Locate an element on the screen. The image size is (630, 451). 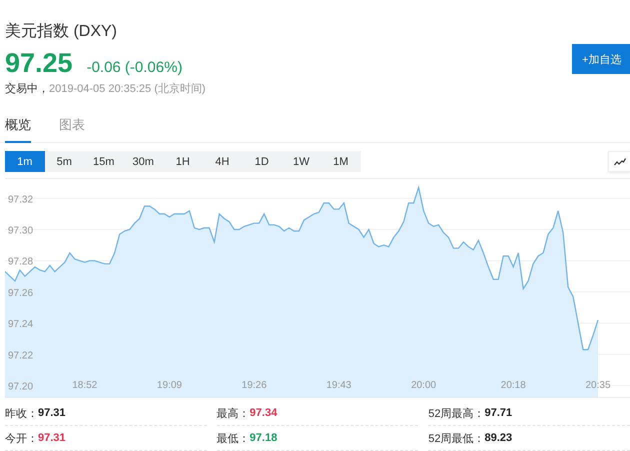
line-chart-icon is located at coordinates (620, 162).